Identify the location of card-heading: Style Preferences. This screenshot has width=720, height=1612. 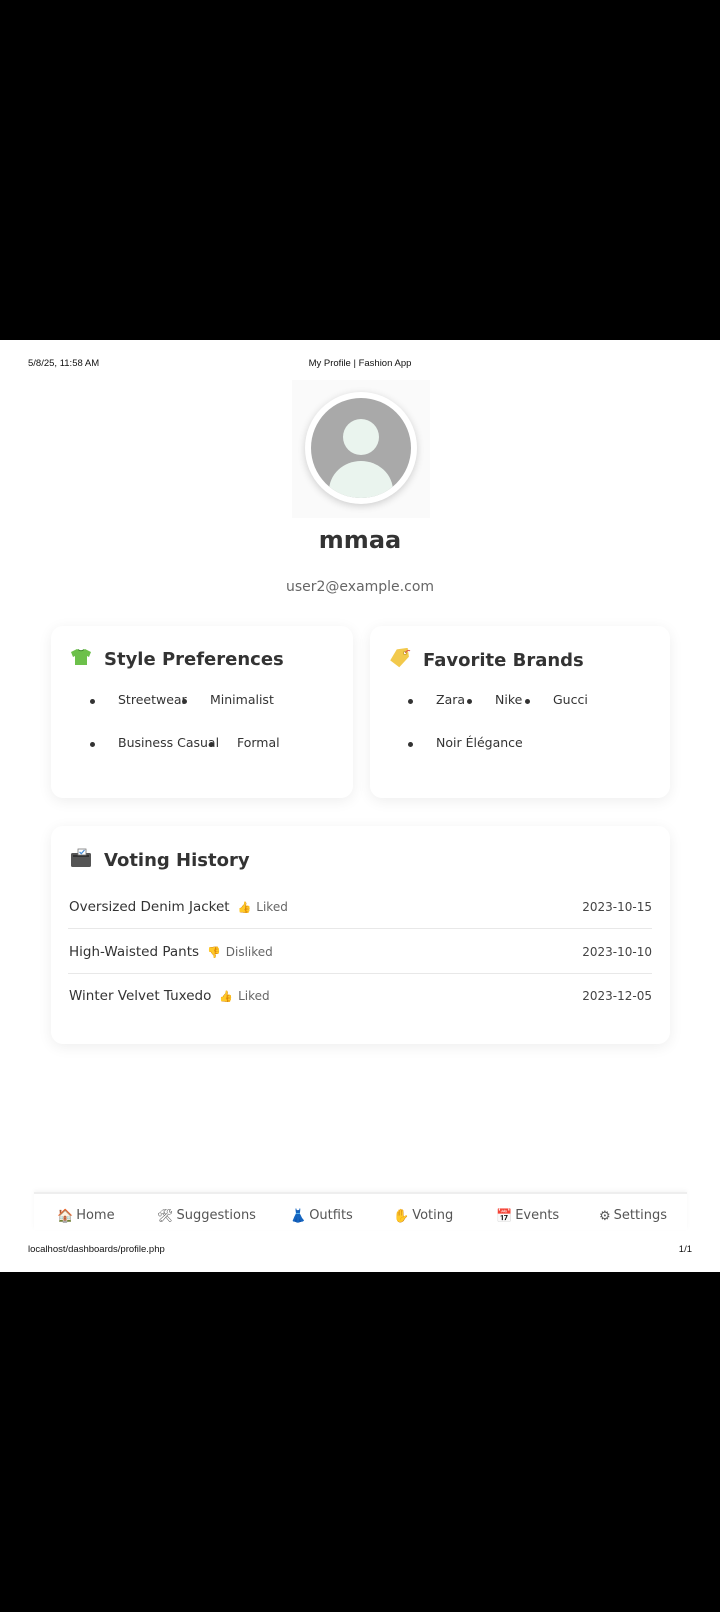
(177, 660).